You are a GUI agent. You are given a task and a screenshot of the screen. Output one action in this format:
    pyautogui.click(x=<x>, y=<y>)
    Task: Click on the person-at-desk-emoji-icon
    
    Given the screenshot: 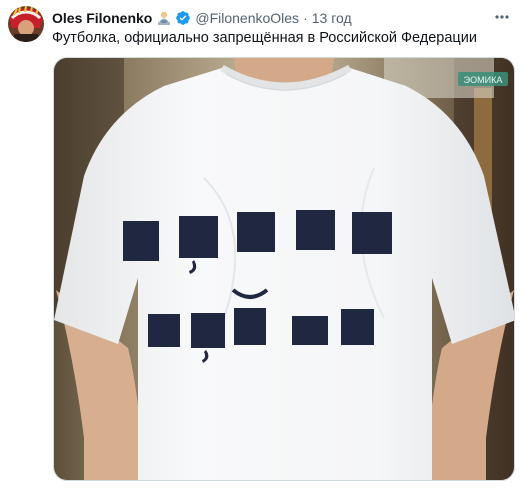 What is the action you would take?
    pyautogui.click(x=164, y=18)
    